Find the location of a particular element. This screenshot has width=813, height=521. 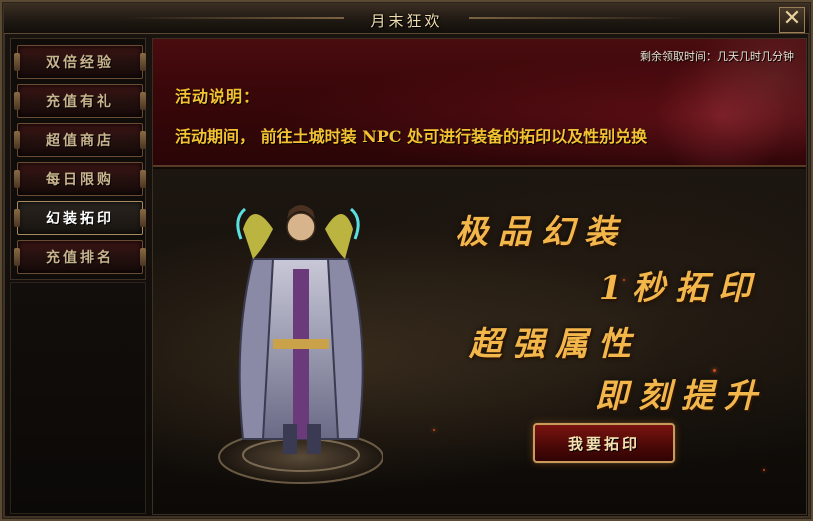

window-title: 月末狂欢 is located at coordinates (406, 21).